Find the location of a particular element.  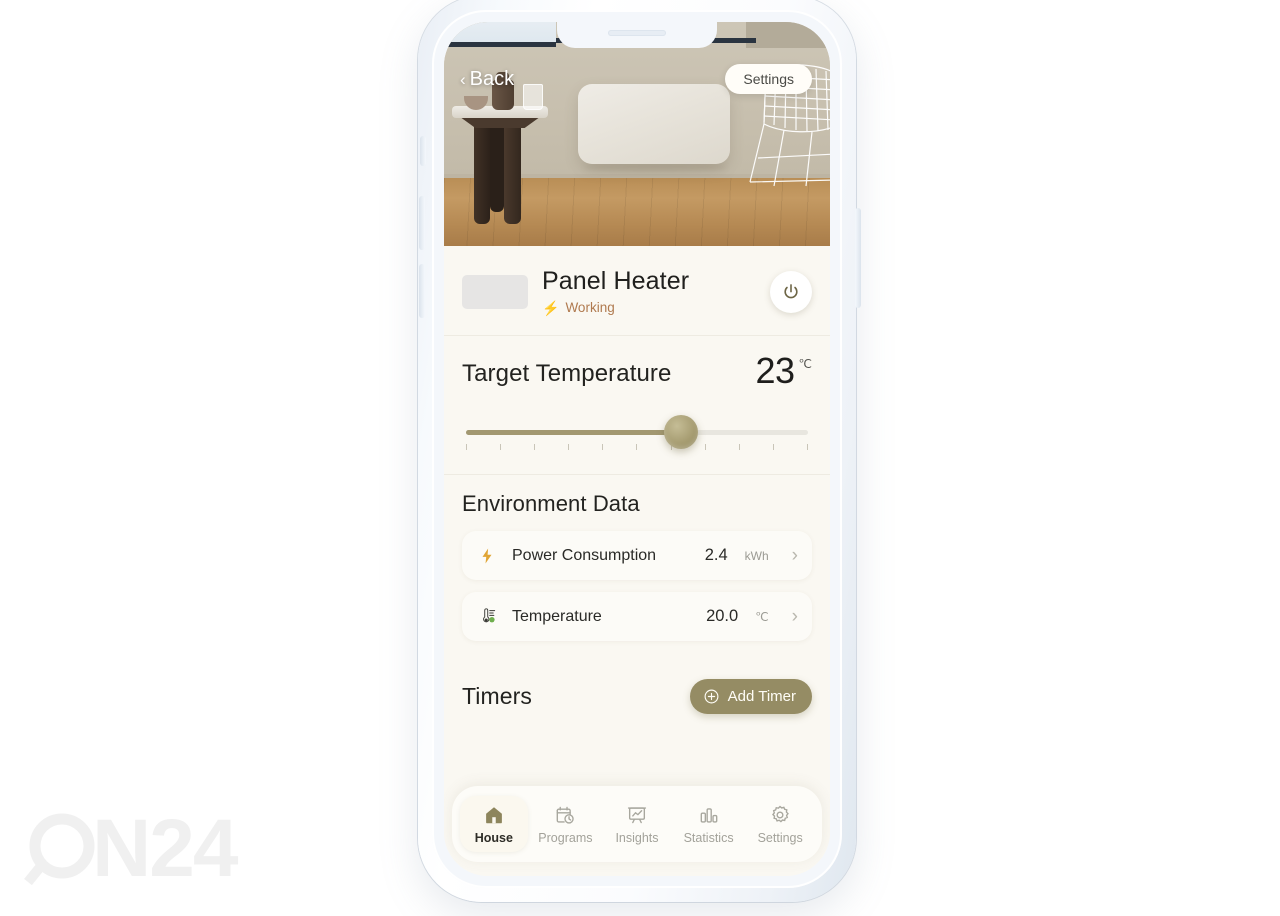

device-thumbnail is located at coordinates (495, 291).